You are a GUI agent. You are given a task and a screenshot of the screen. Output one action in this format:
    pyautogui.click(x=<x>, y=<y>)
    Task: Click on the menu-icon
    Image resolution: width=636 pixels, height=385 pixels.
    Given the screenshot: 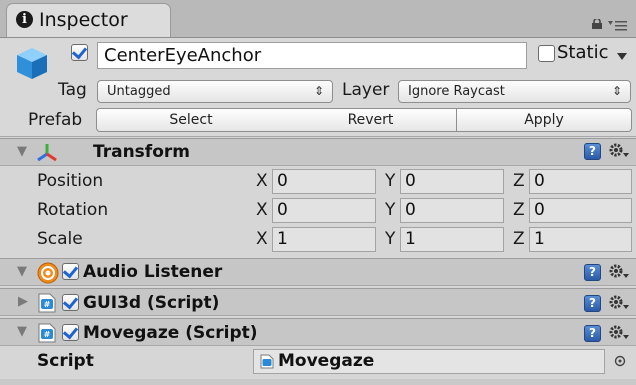 What is the action you would take?
    pyautogui.click(x=618, y=26)
    